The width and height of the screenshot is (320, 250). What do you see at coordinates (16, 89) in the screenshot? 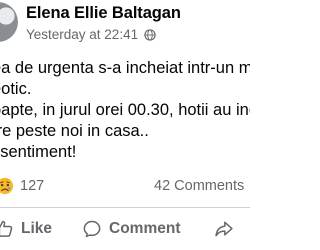
I see `post-text-line: eotic.` at bounding box center [16, 89].